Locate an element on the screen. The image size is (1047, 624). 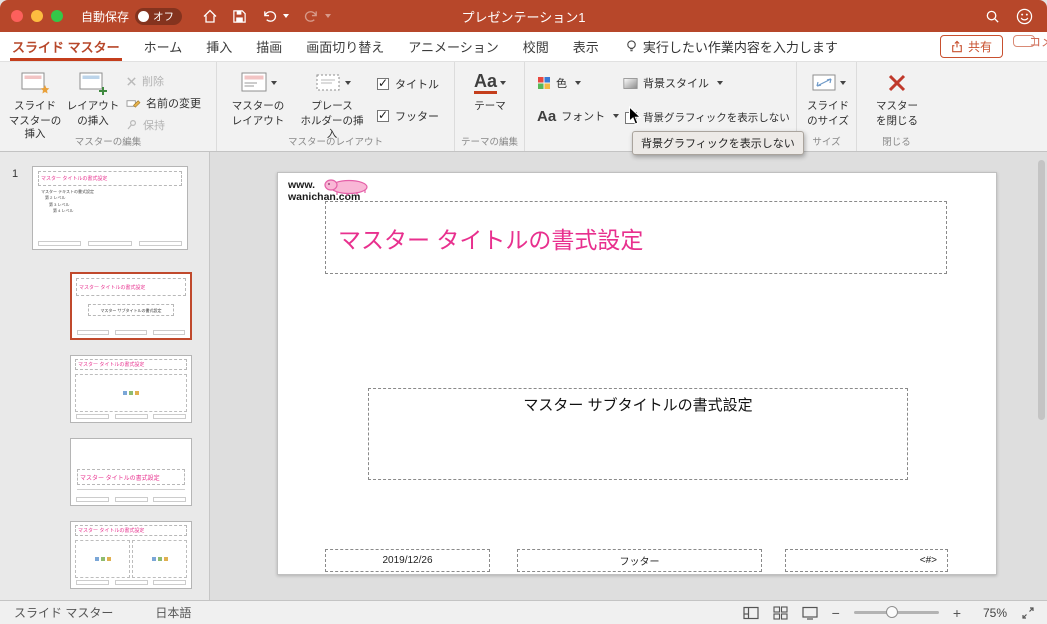
slidenumber-placeholder: <#> is located at coordinates (866, 560).